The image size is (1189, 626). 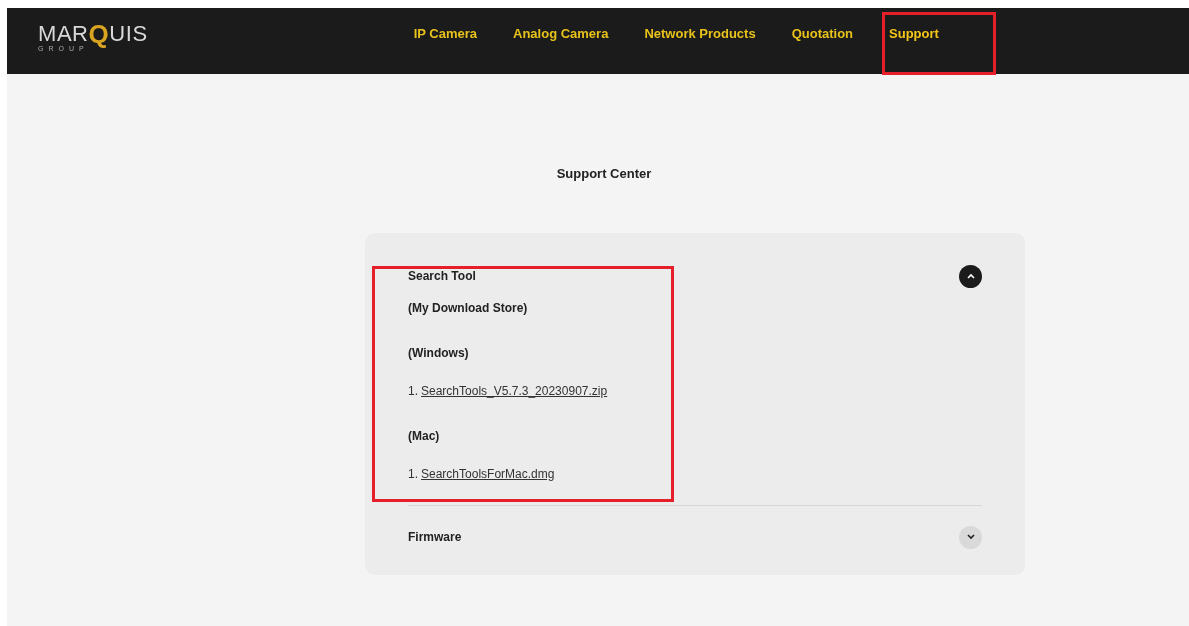 I want to click on download-link: SearchToolsForMac.dmg, so click(x=488, y=473).